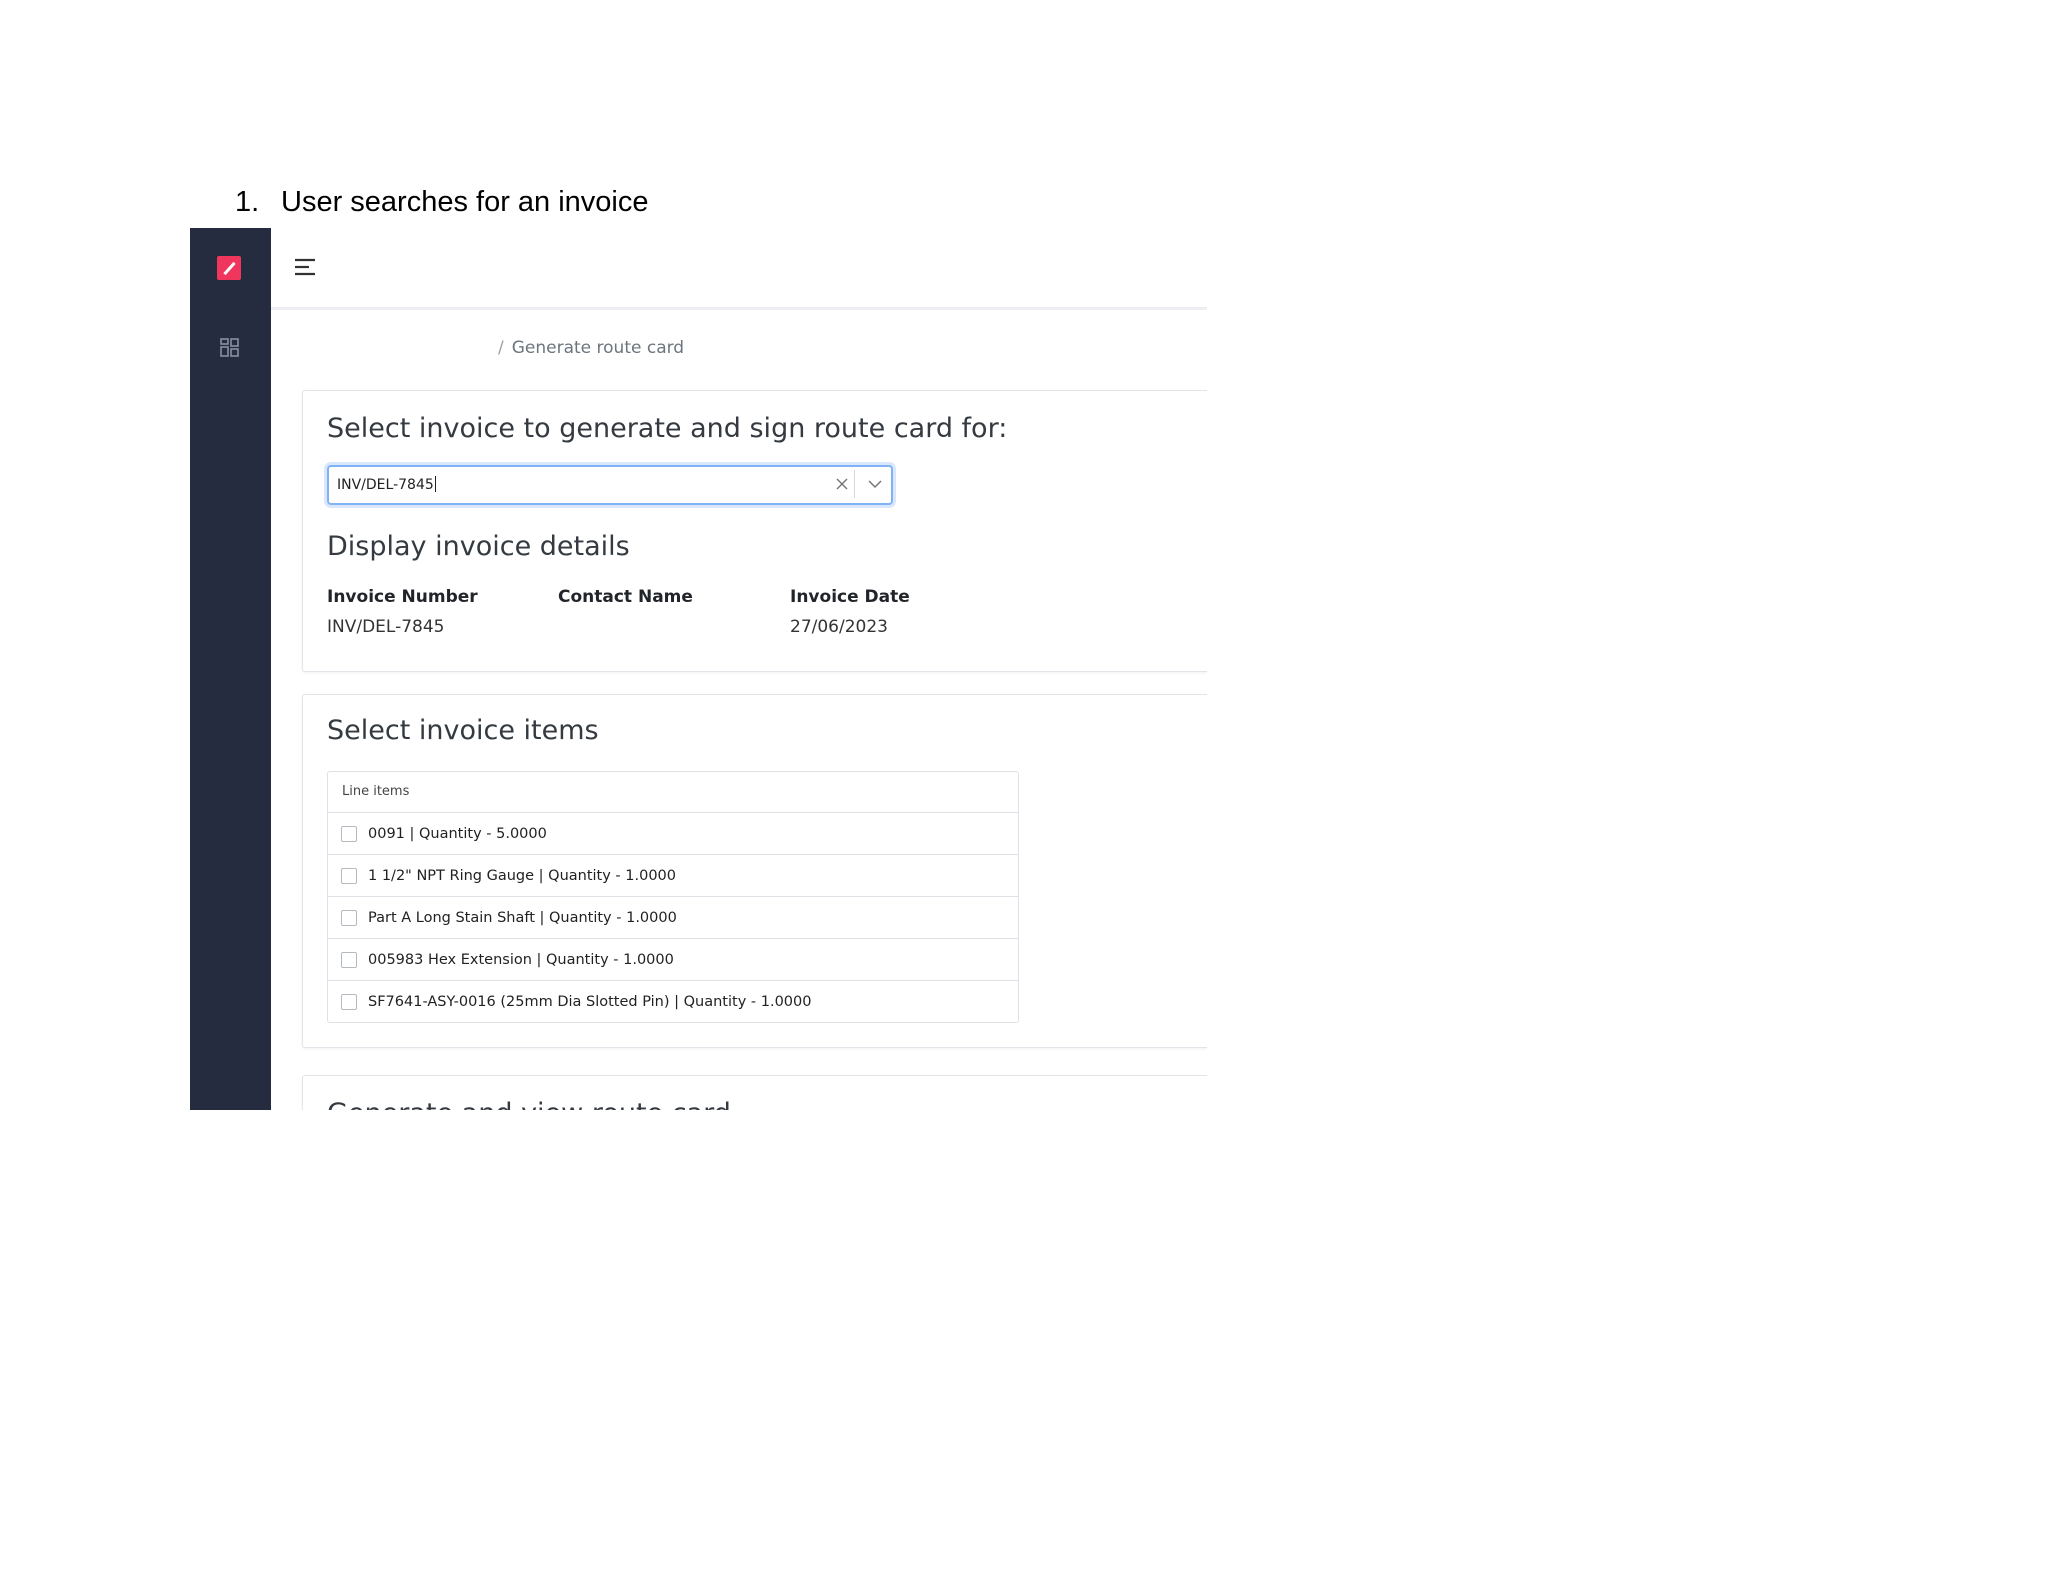 This screenshot has width=2048, height=1582. Describe the element at coordinates (386, 627) in the screenshot. I see `invoice-number-value: INV/DEL-7845` at that location.